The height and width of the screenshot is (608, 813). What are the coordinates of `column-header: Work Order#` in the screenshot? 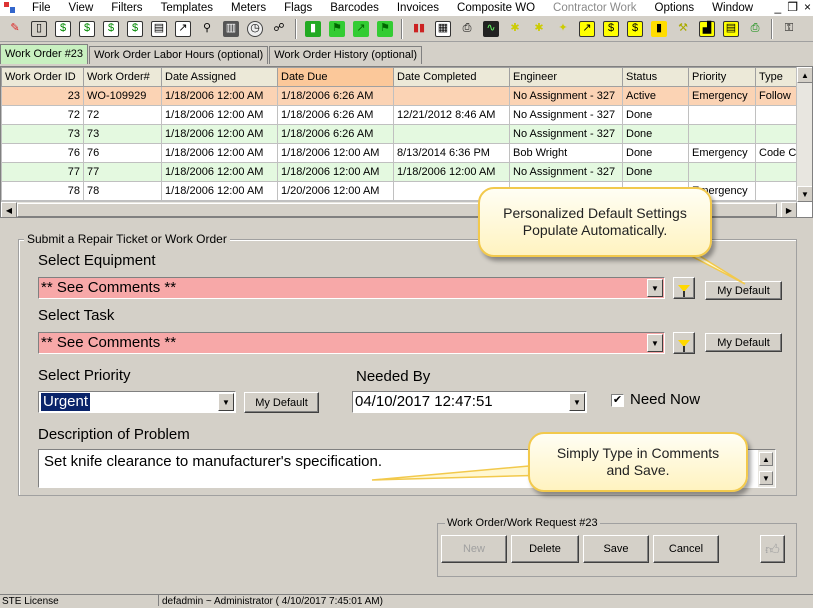 It's located at (122, 77).